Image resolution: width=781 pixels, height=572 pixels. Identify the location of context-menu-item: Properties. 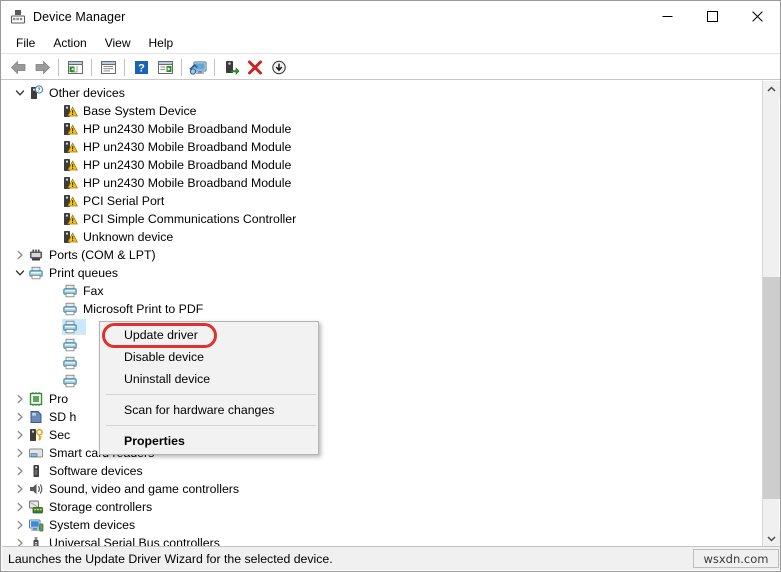
(209, 441).